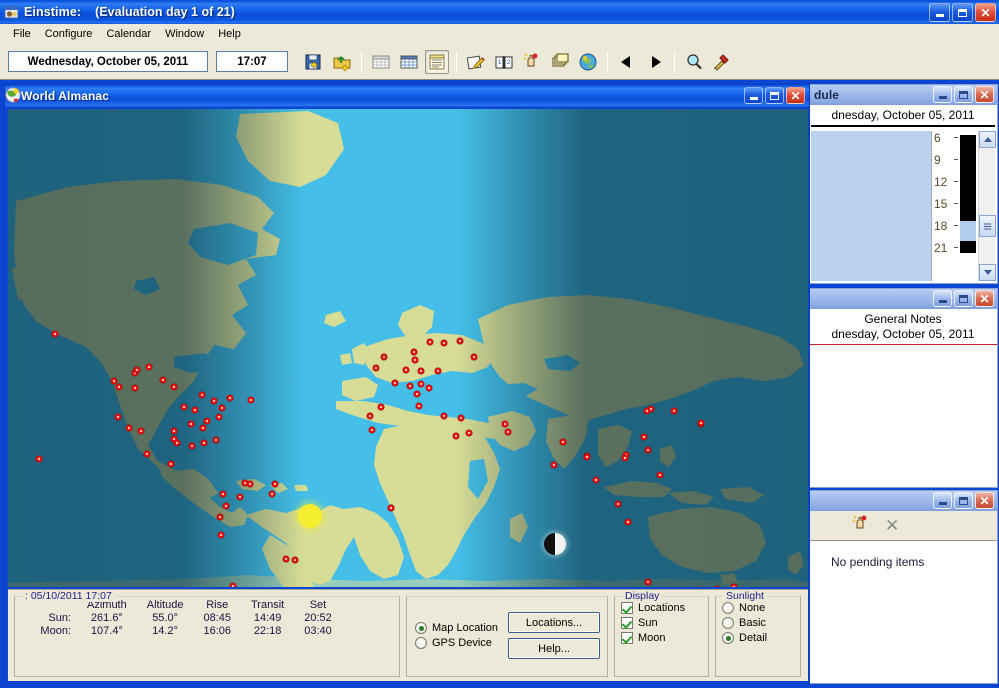  Describe the element at coordinates (409, 62) in the screenshot. I see `calendar-icon` at that location.